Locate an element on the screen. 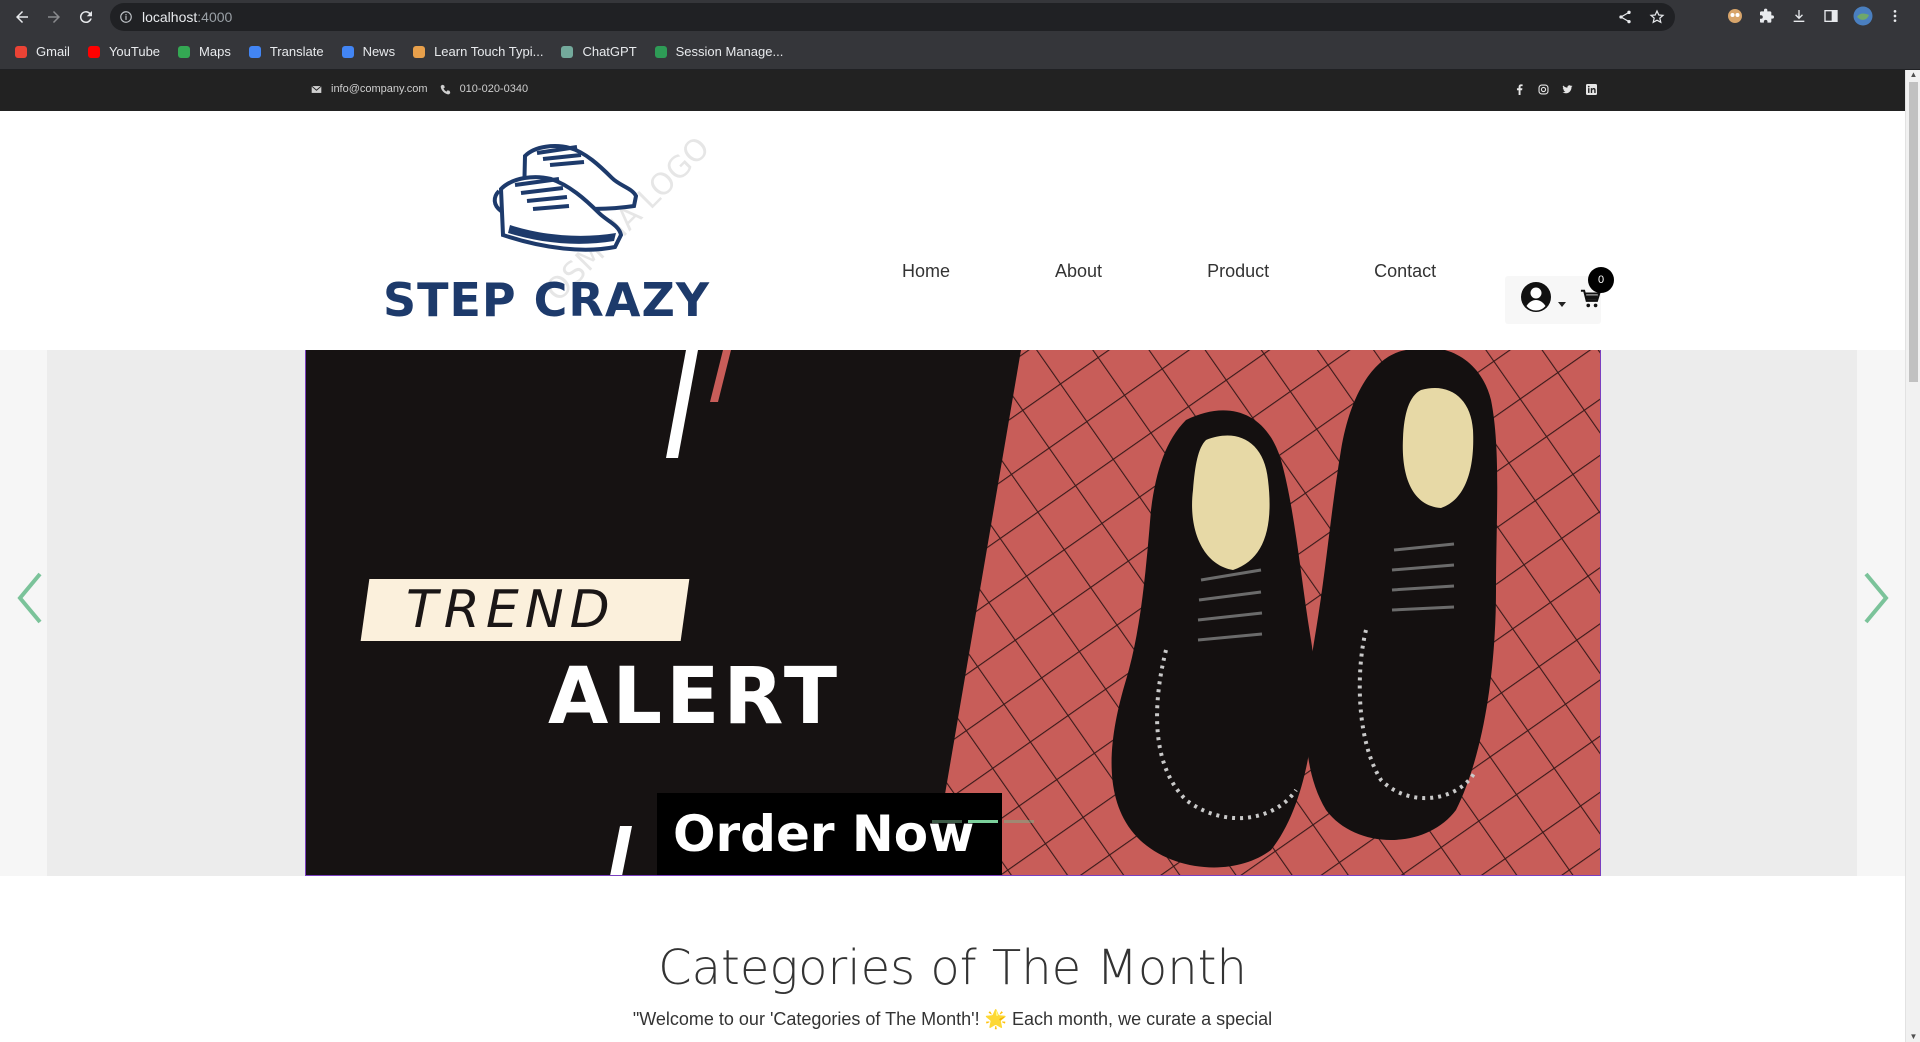 The height and width of the screenshot is (1042, 1920). reload-icon is located at coordinates (85, 17).